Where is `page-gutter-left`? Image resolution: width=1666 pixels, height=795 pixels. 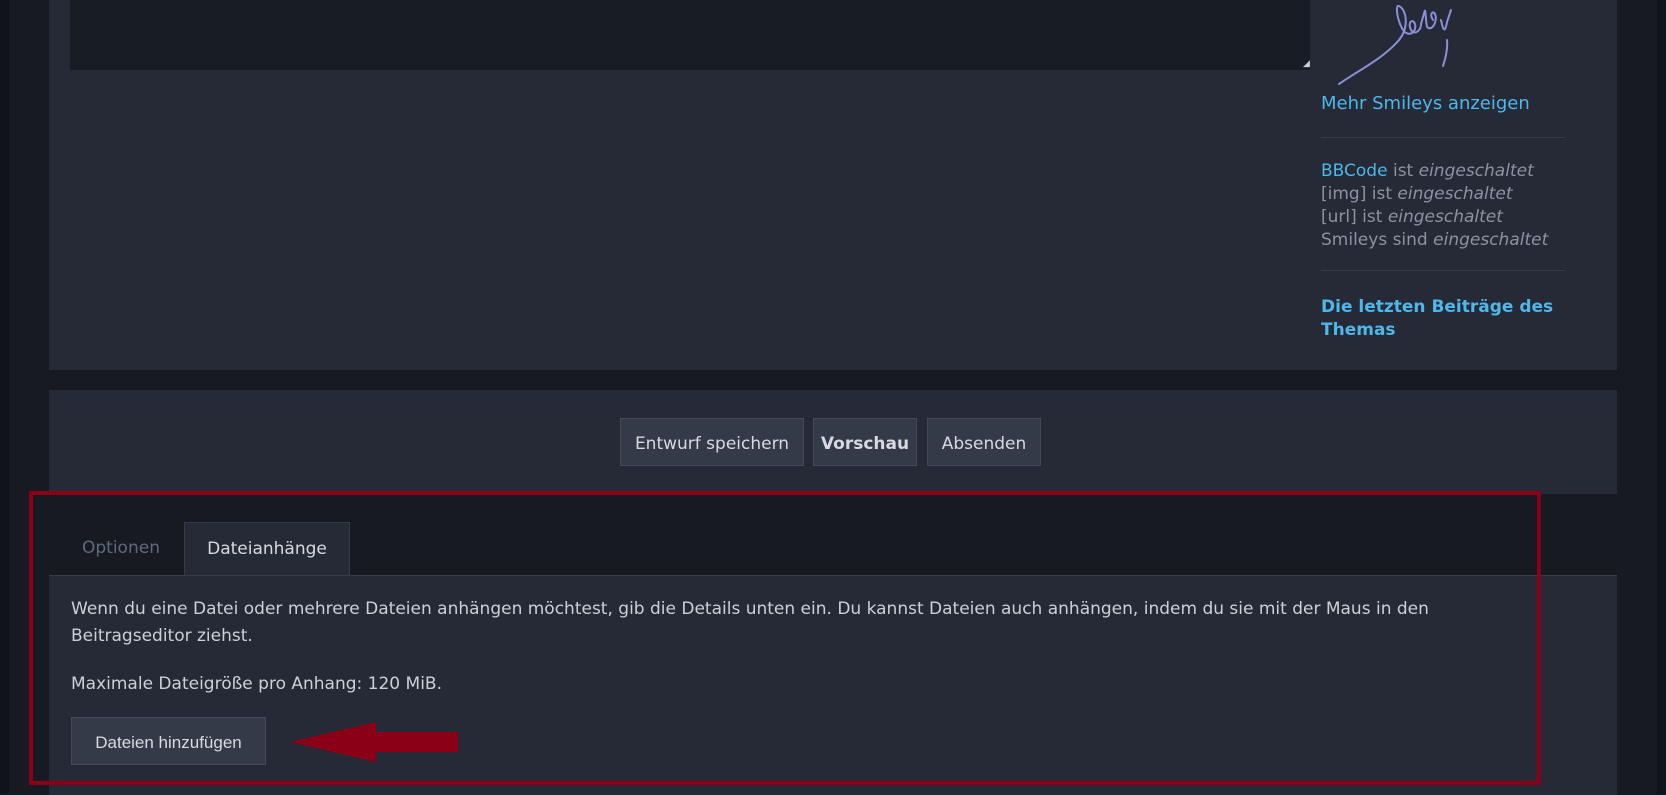 page-gutter-left is located at coordinates (4, 397).